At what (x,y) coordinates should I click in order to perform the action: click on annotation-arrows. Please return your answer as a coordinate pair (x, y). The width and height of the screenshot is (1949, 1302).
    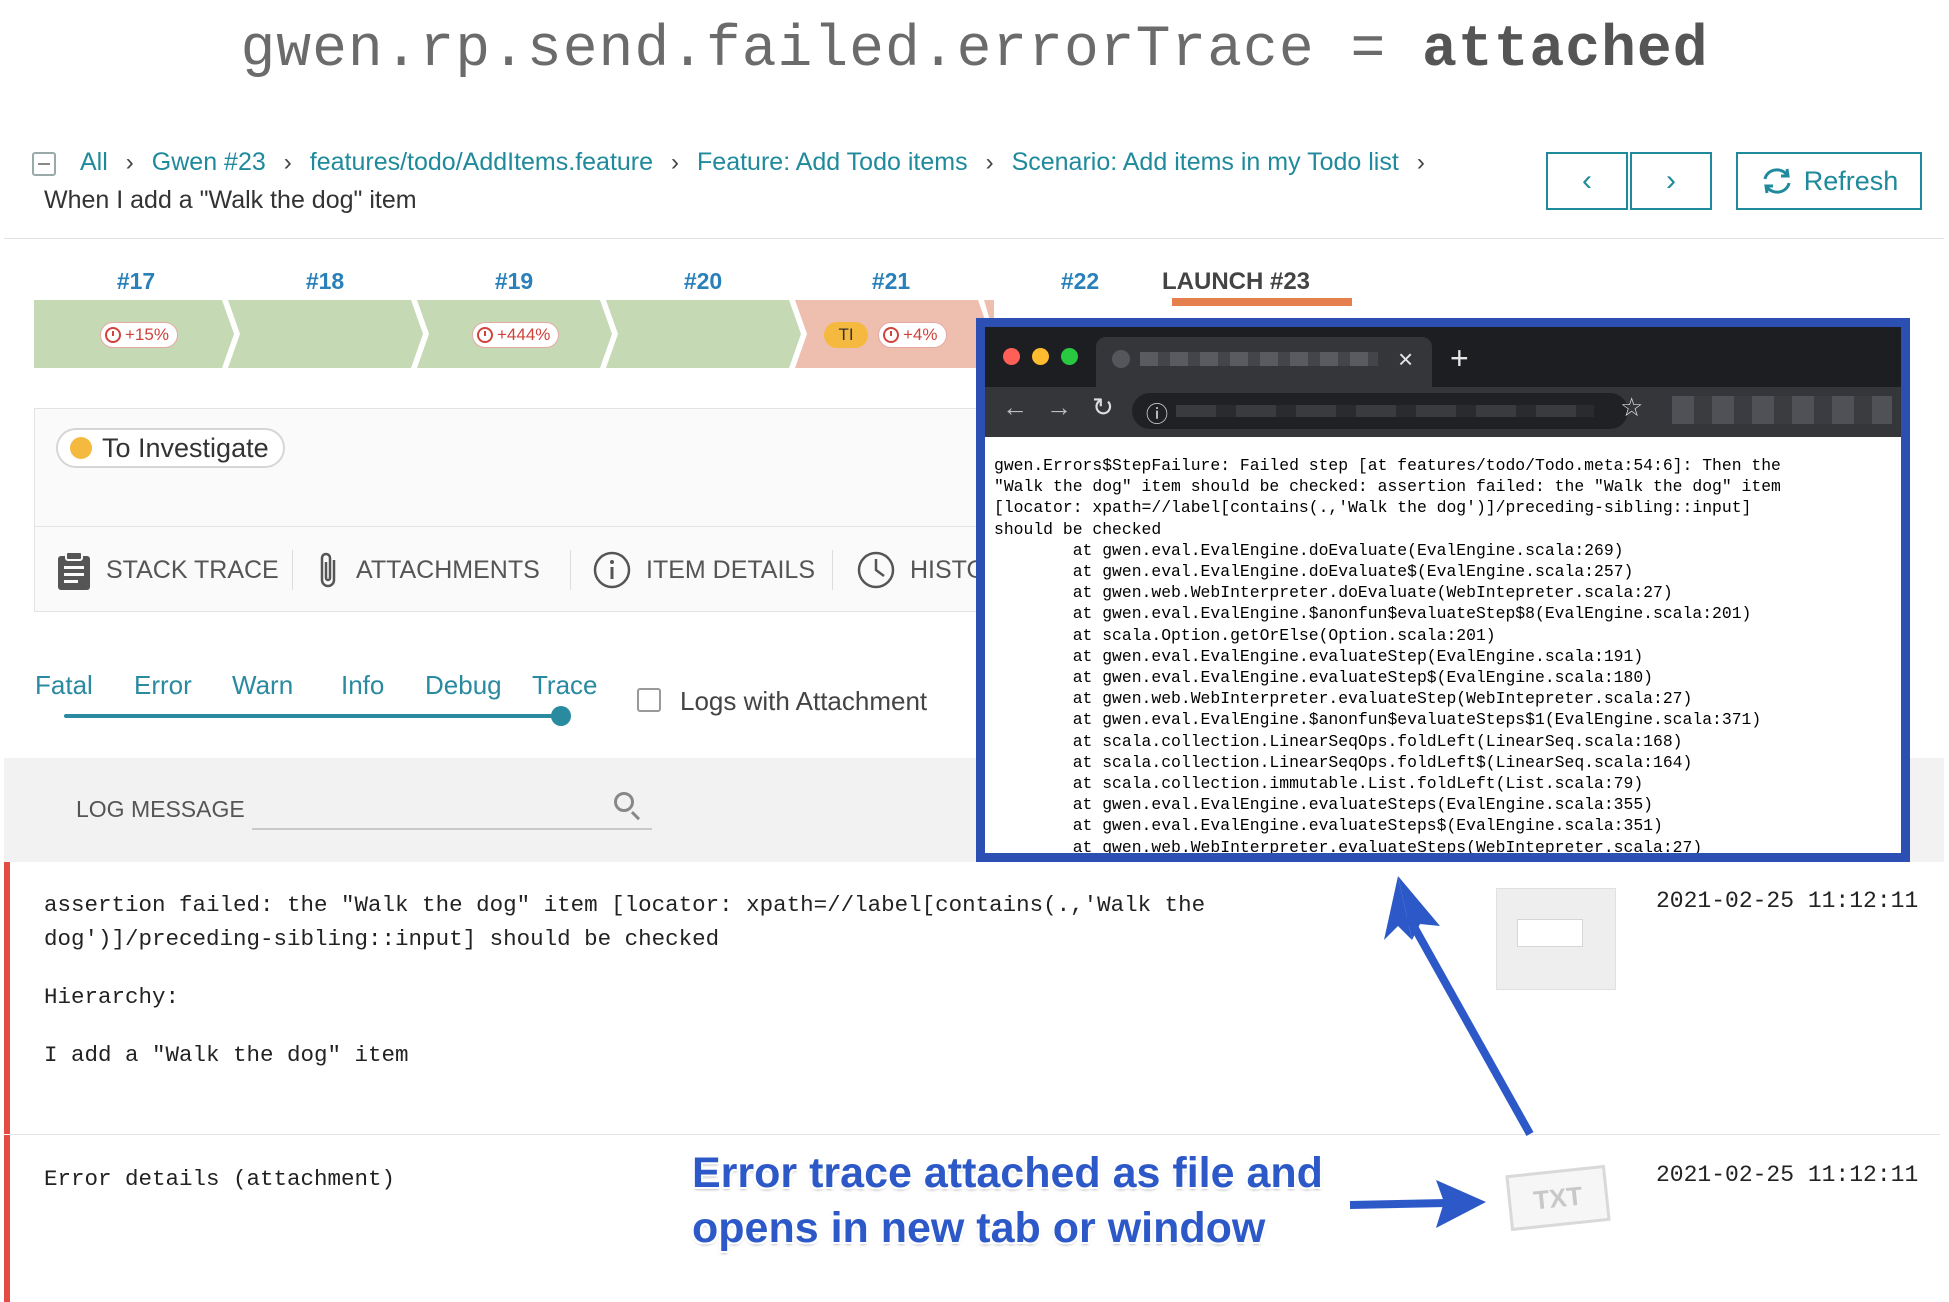
    Looking at the image, I should click on (1441, 1052).